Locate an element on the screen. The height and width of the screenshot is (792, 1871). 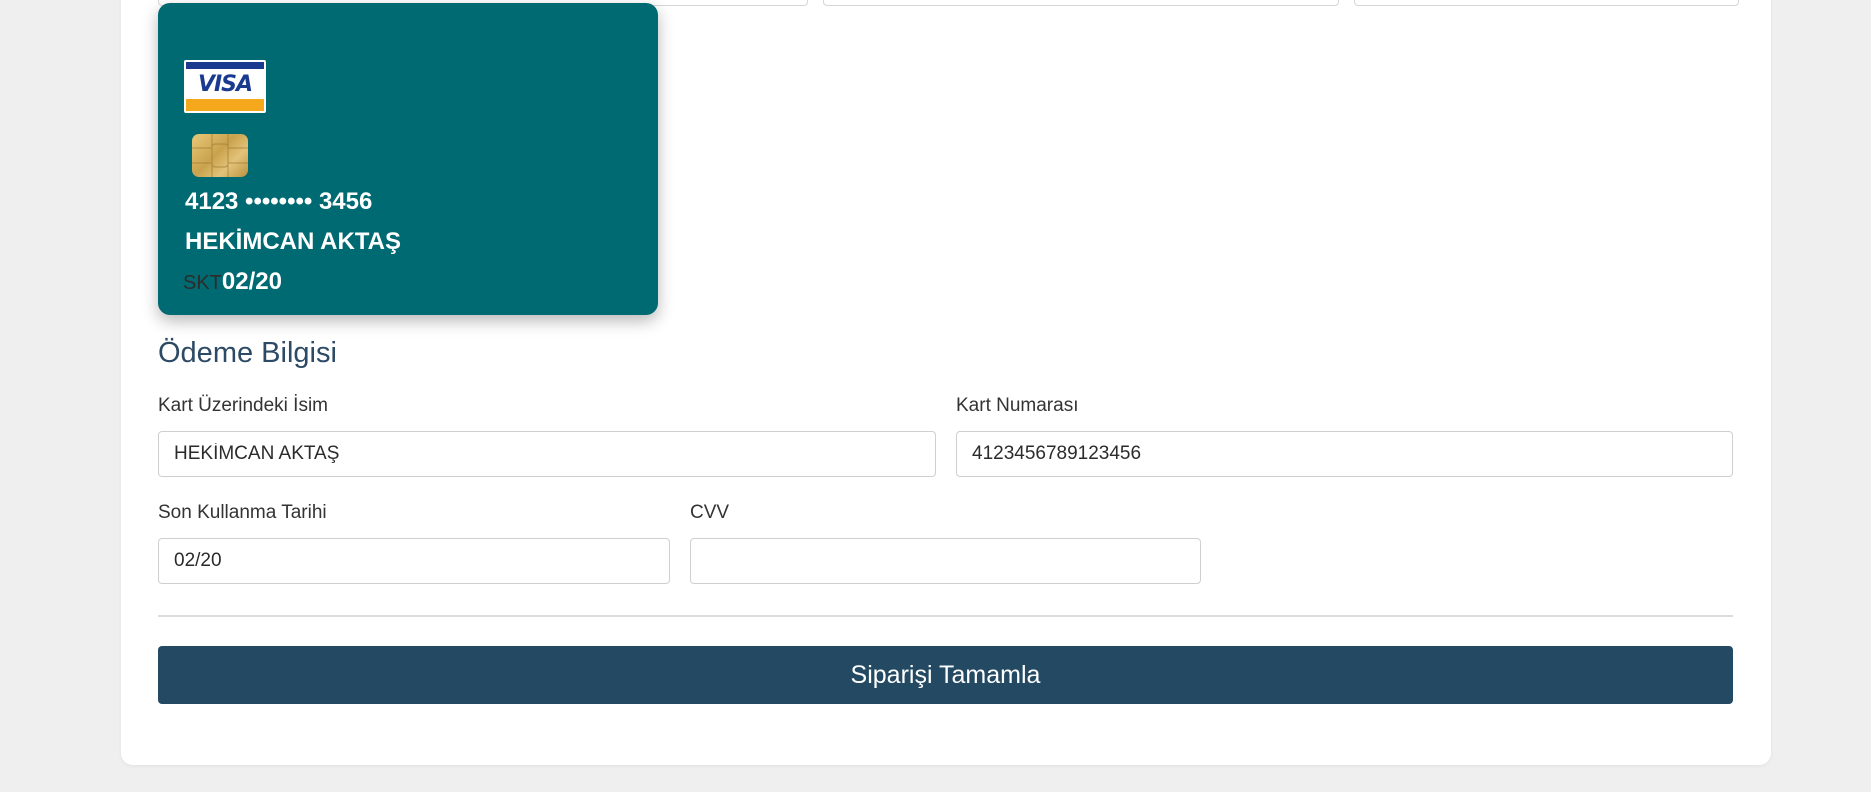
card-brand: VISA is located at coordinates (225, 84).